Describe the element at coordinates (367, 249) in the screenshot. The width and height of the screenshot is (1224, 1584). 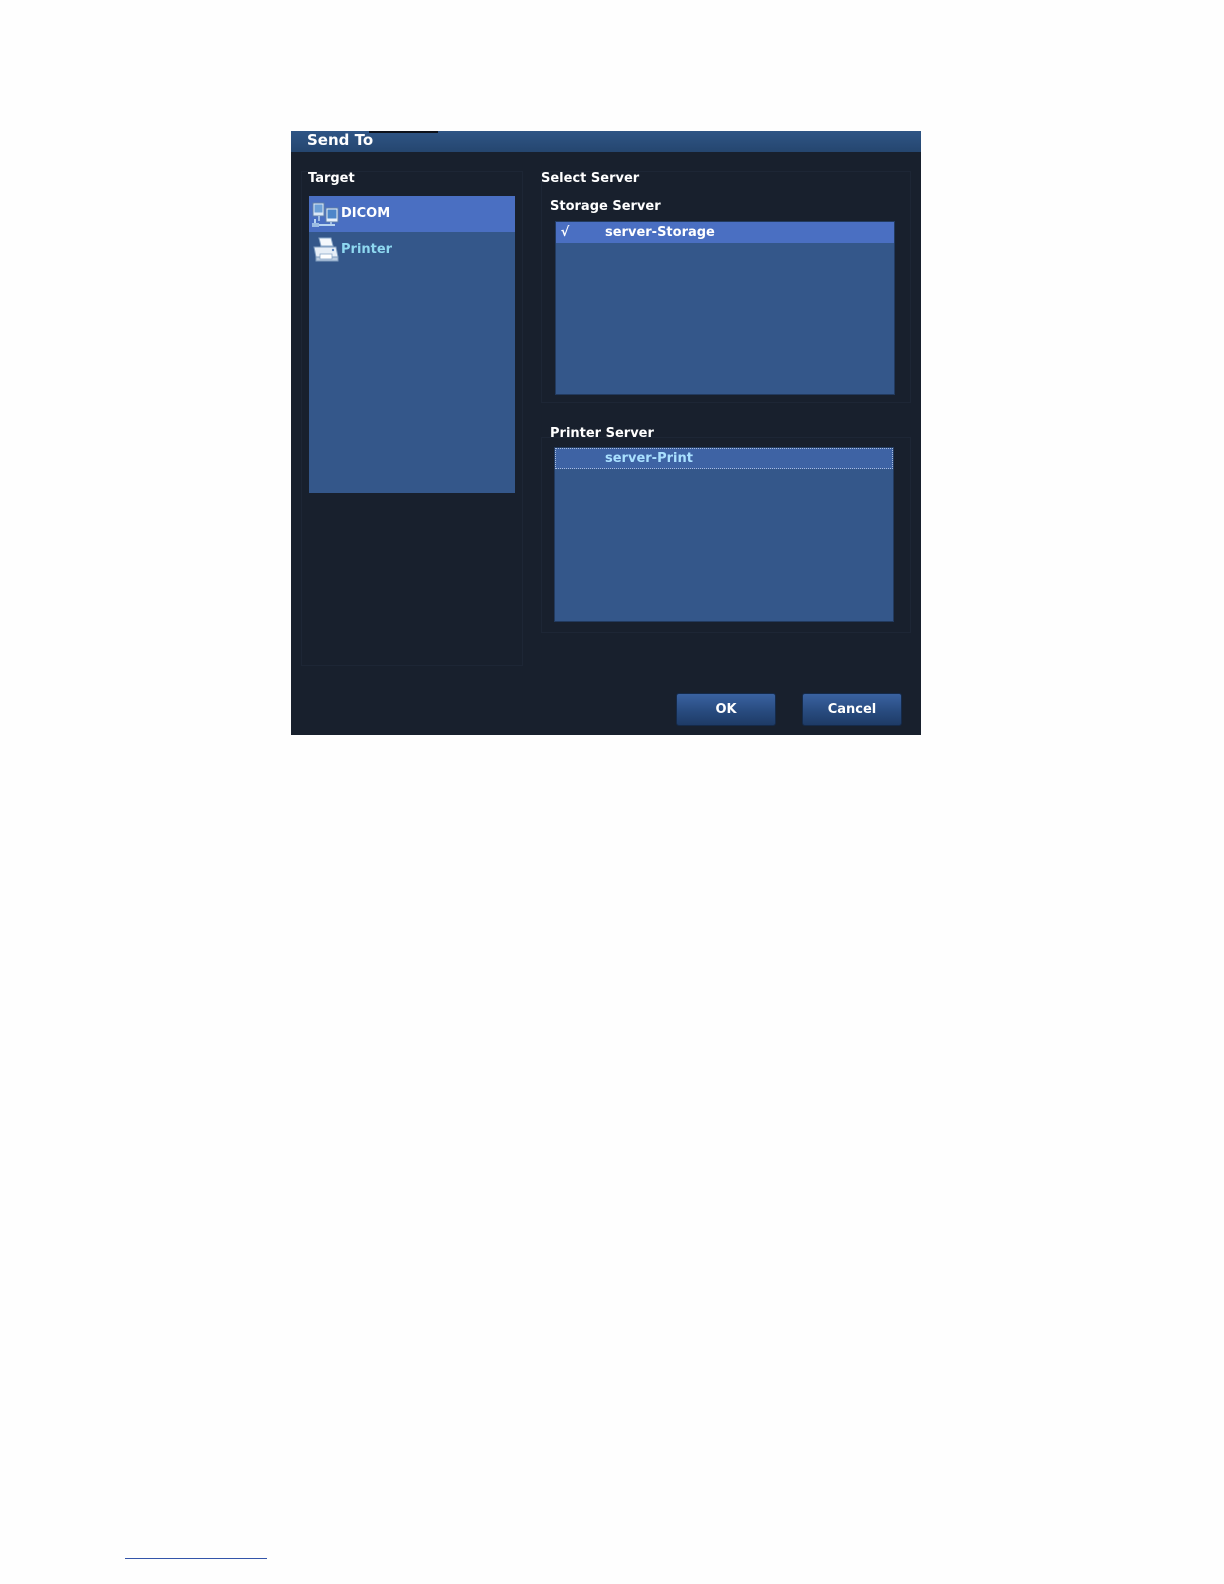
I see `target-item-label: Printer` at that location.